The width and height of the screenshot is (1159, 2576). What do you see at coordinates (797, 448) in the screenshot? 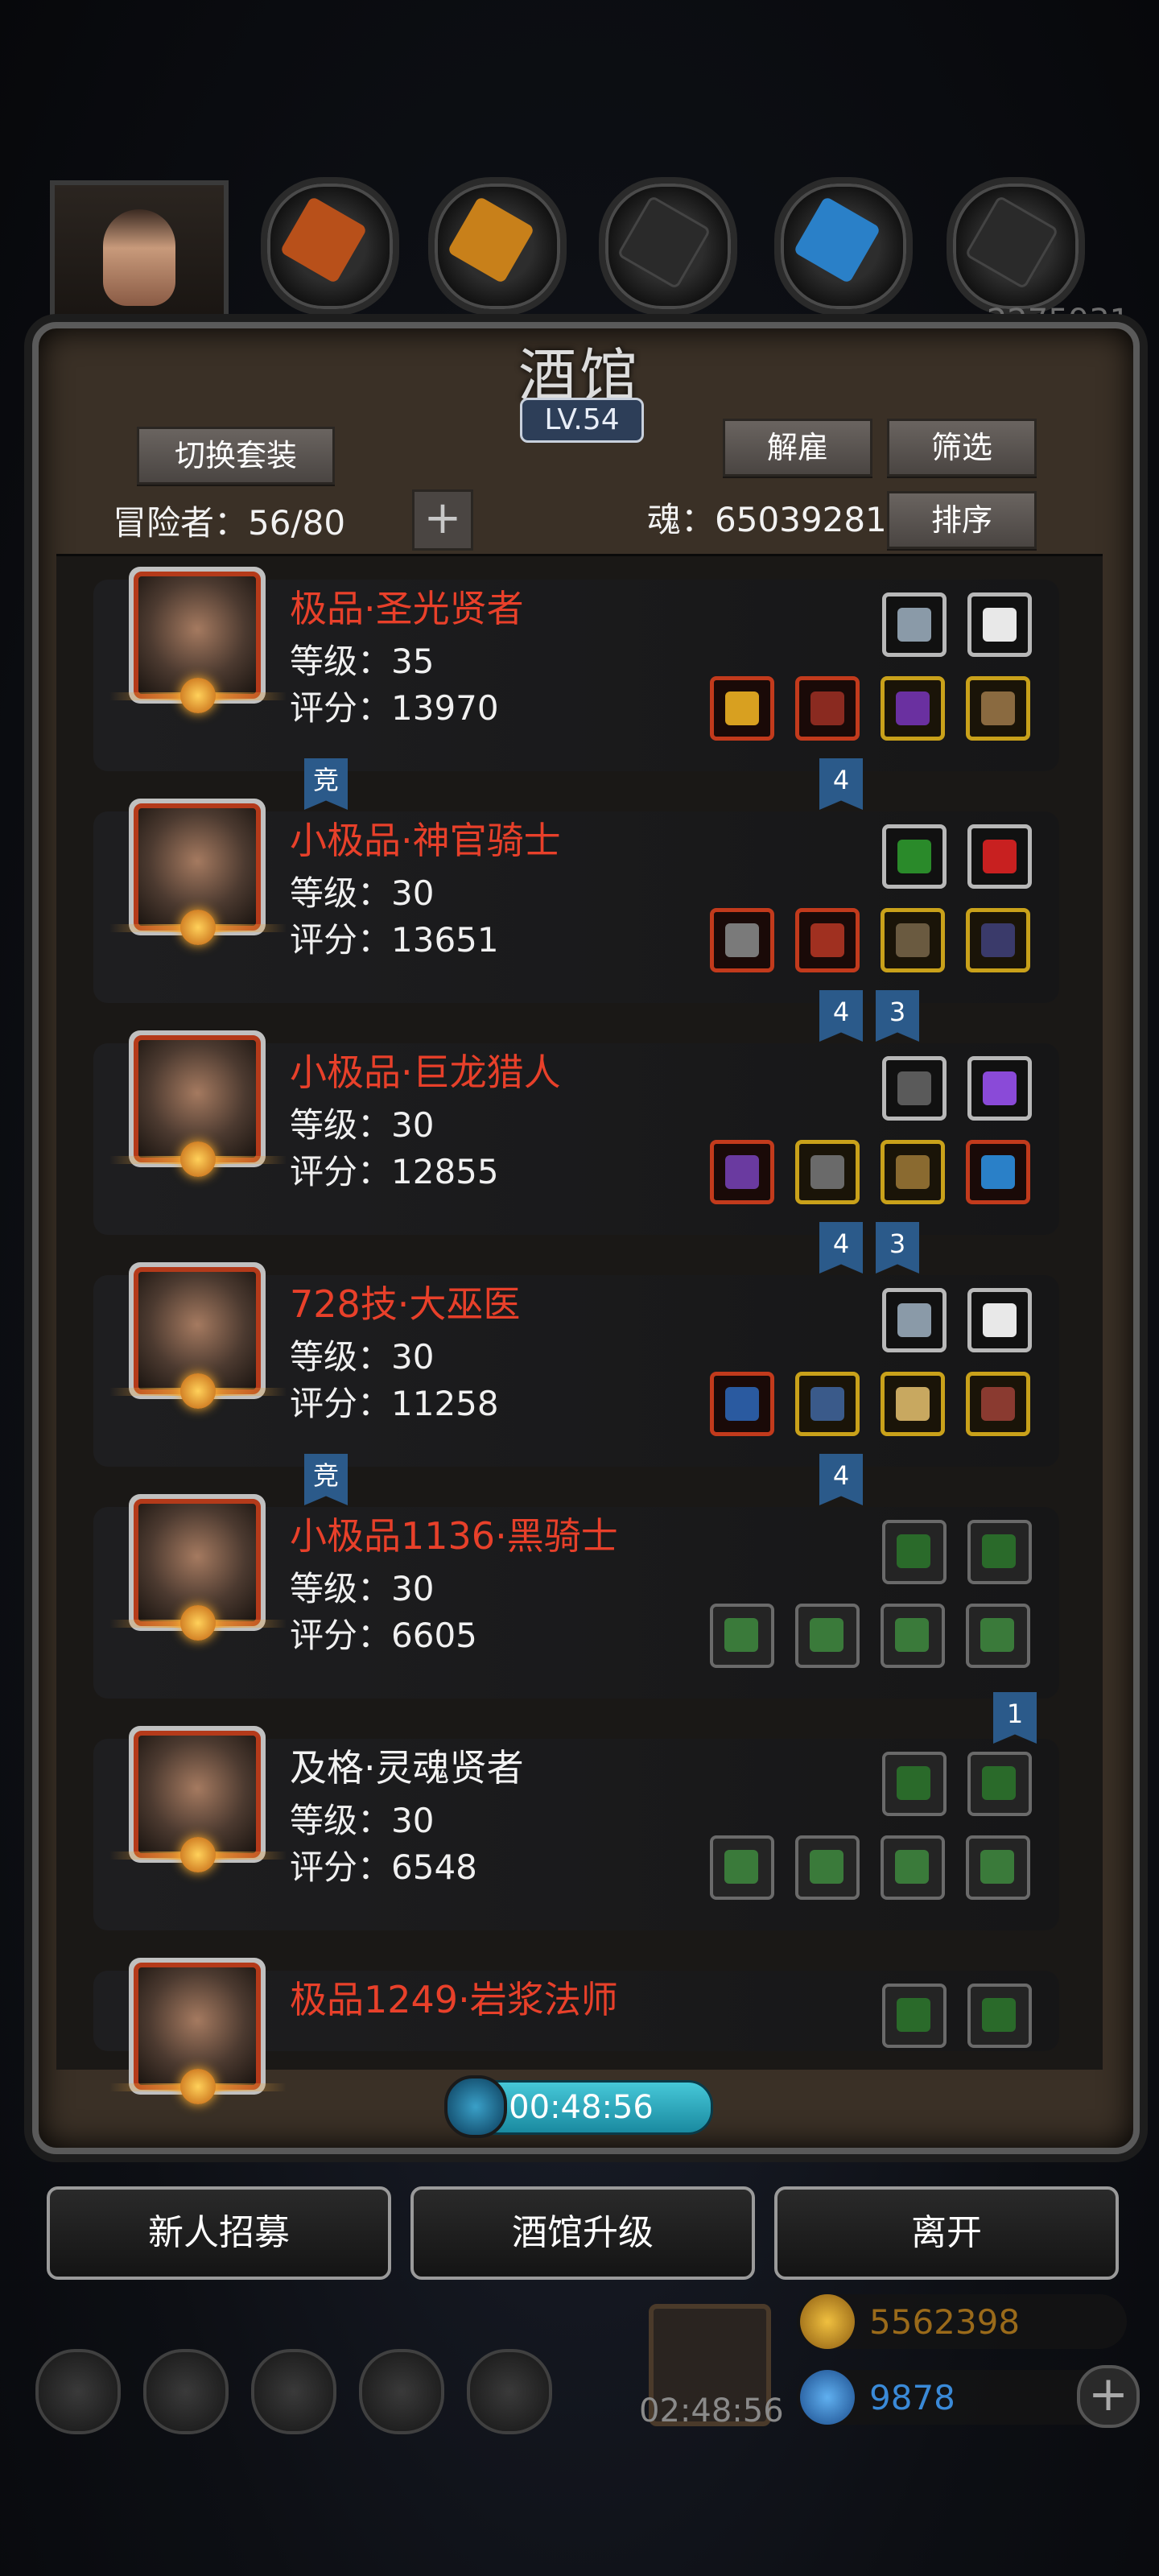
I see `dismiss-button: 解雇` at bounding box center [797, 448].